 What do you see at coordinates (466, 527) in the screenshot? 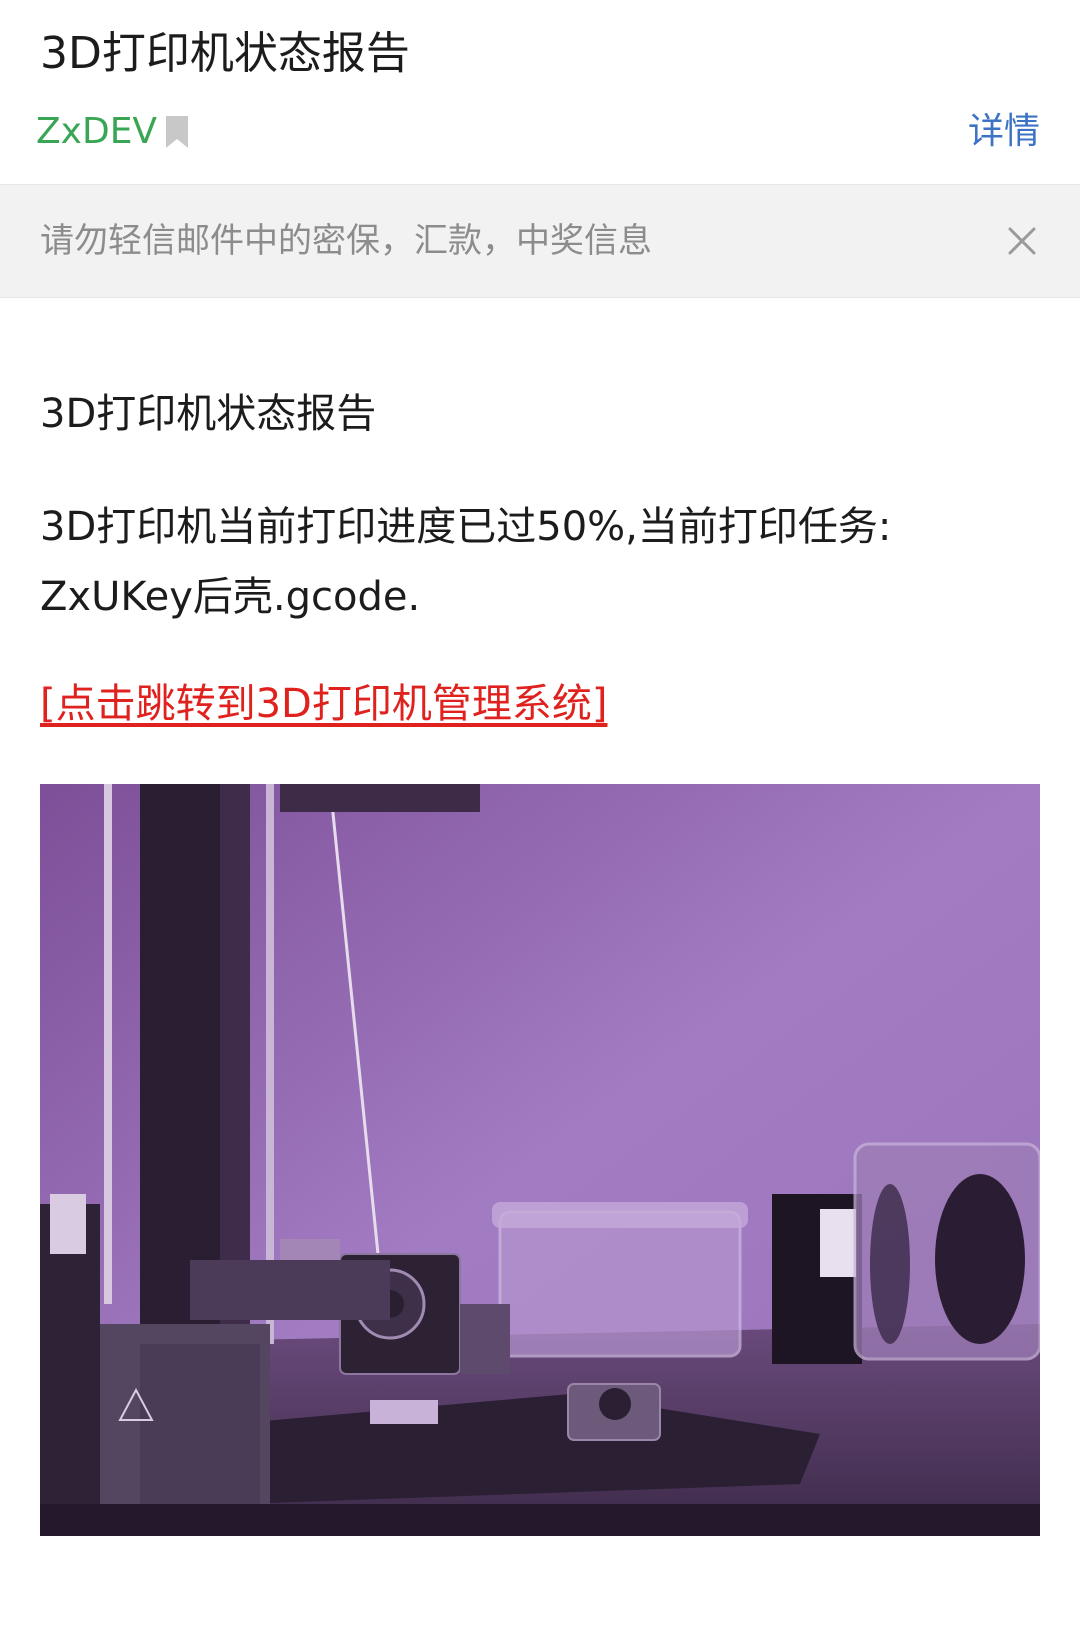
I see `paragraph-line-1: 3D打印机当前打印进度已过50%,当前打印任务:` at bounding box center [466, 527].